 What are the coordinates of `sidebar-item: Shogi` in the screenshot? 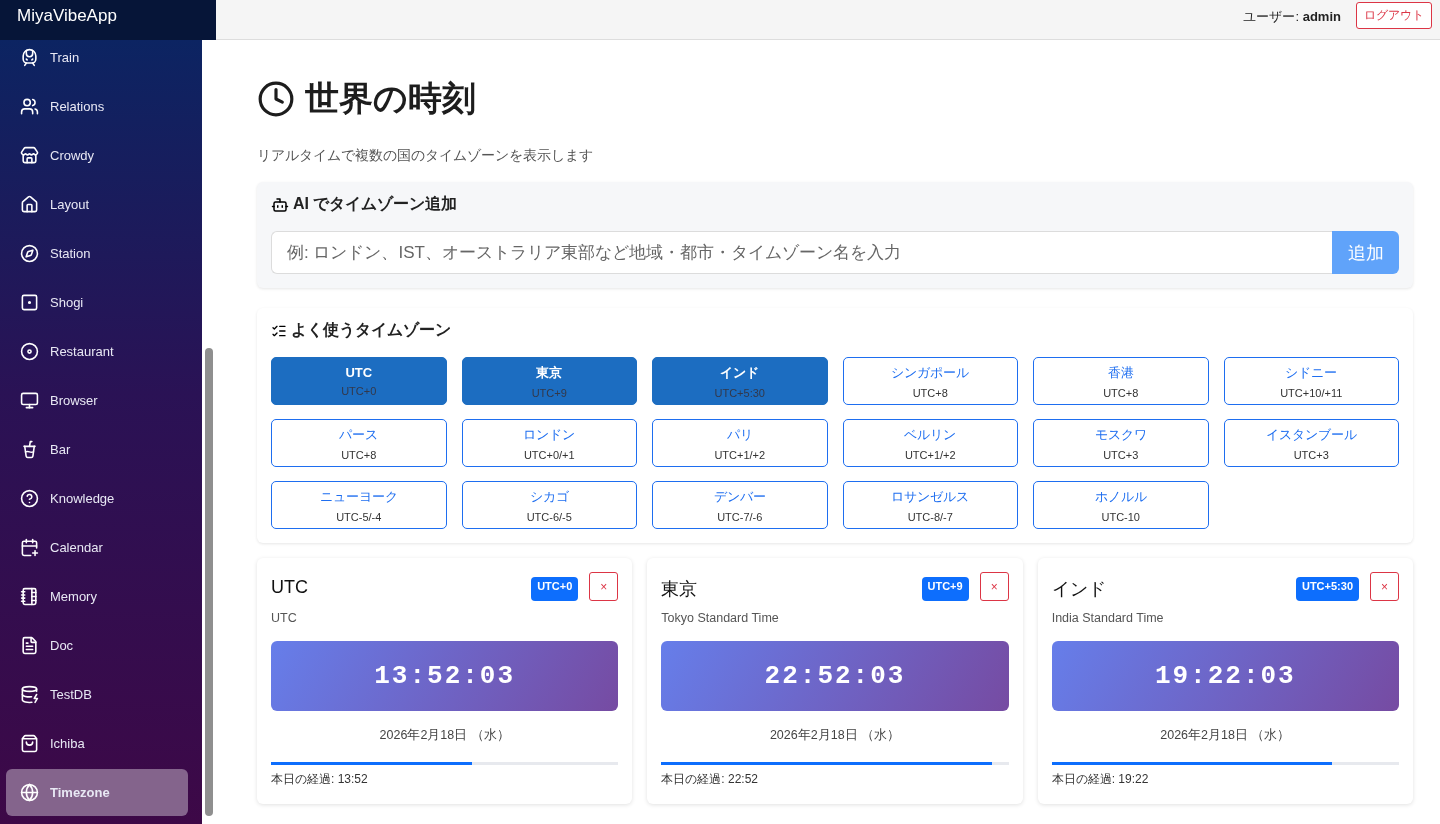 It's located at (97, 302).